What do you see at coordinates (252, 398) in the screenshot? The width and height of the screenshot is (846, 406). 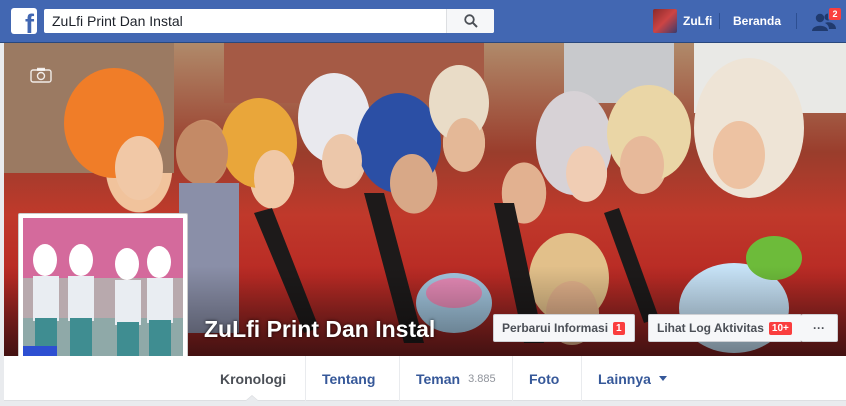 I see `active-tab-indicator` at bounding box center [252, 398].